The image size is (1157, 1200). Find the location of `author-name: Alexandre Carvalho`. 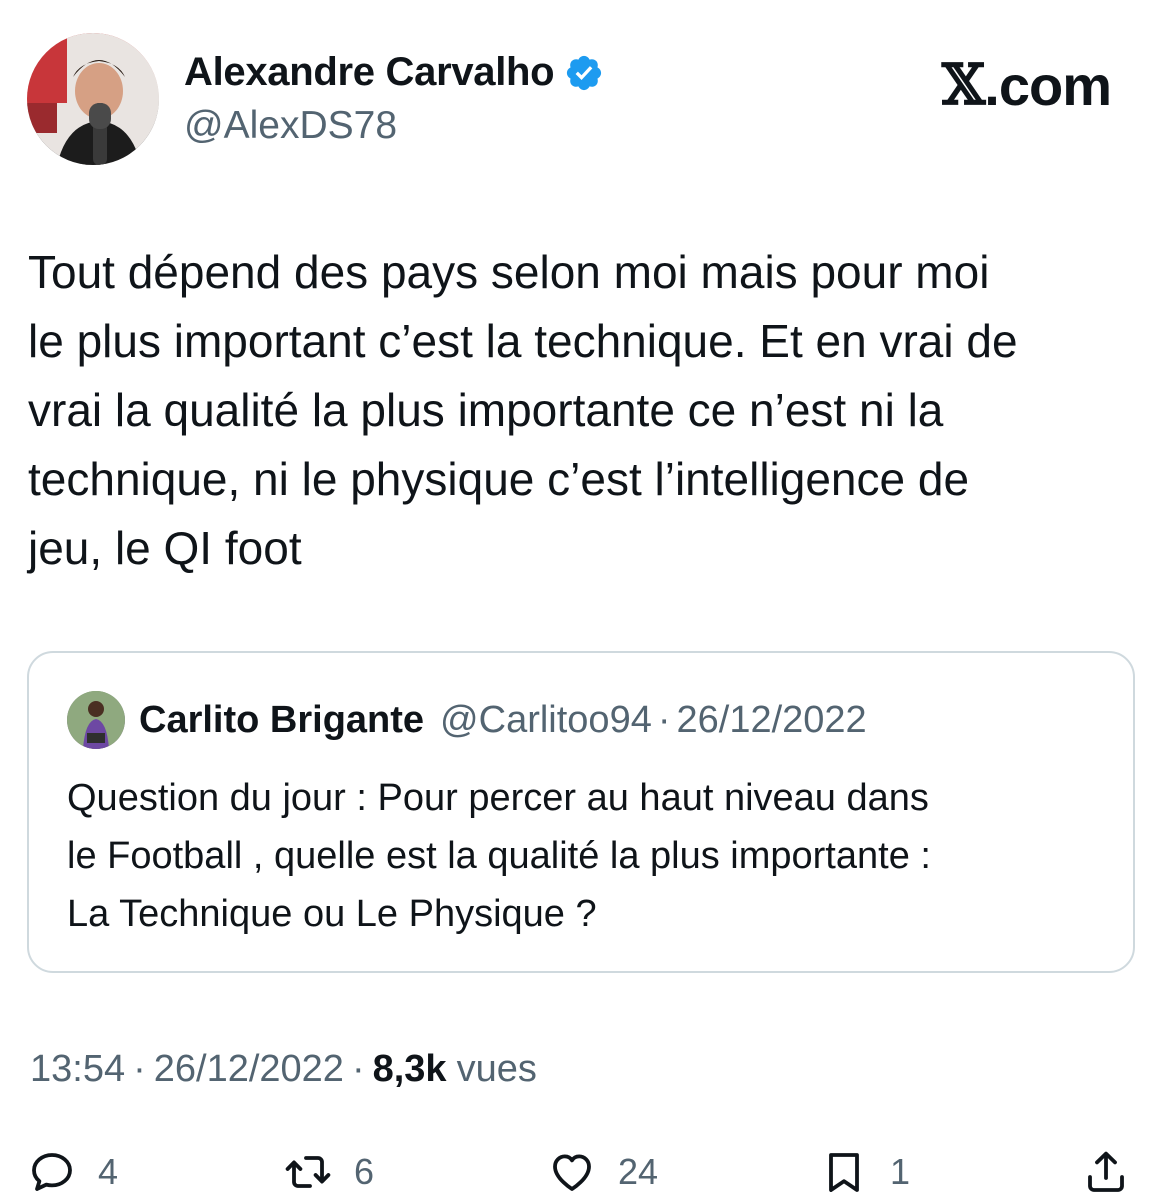

author-name: Alexandre Carvalho is located at coordinates (369, 72).